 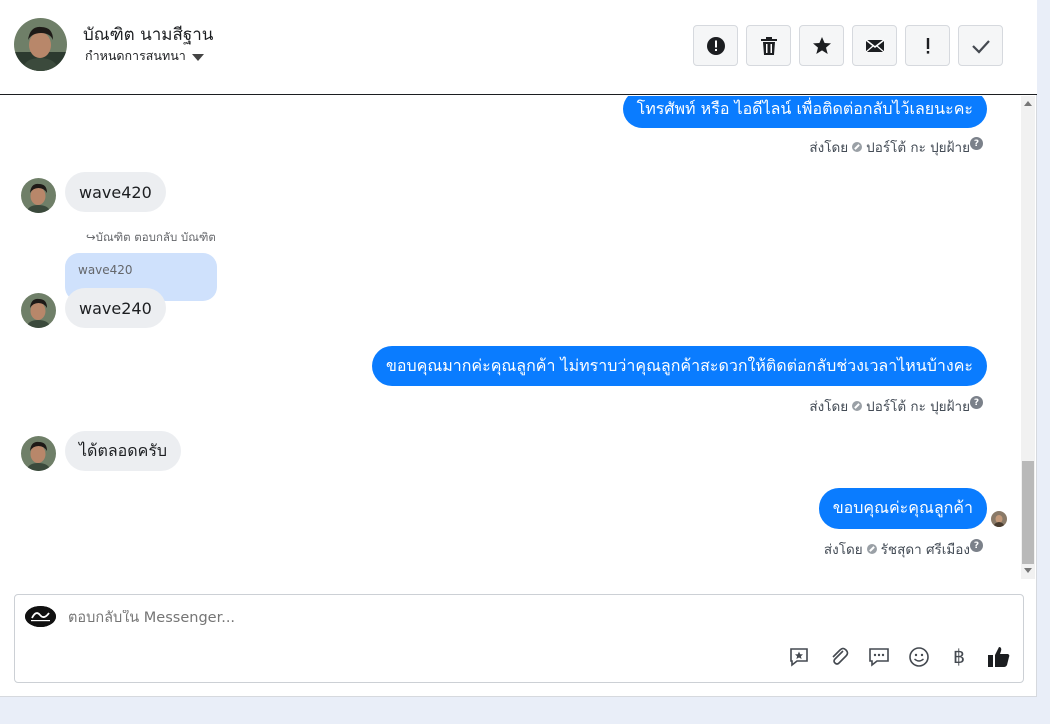 I want to click on outgoing-message: ขอบคุณค่ะคุณลูกค้า, so click(x=902, y=508).